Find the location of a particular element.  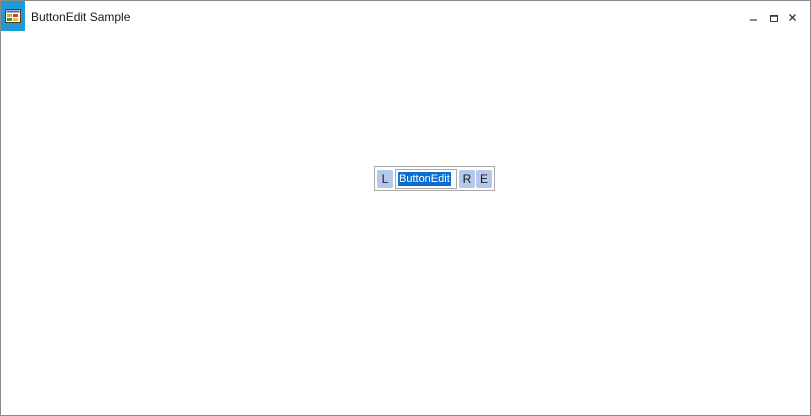

minimize-icon is located at coordinates (753, 20).